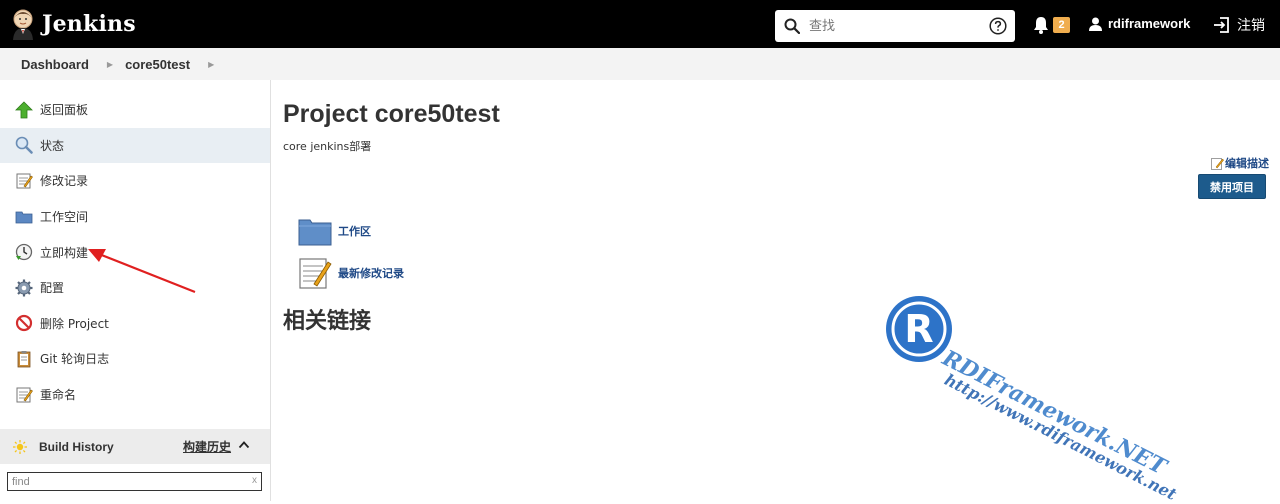 The height and width of the screenshot is (504, 1280). What do you see at coordinates (52, 145) in the screenshot?
I see `sidebar-item-label: 状态` at bounding box center [52, 145].